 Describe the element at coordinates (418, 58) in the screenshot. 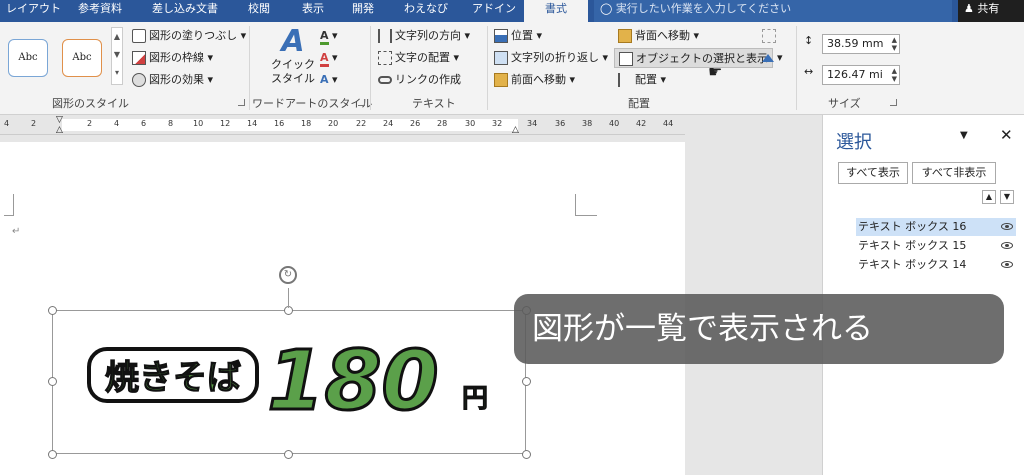

I see `align-text-button: 文字の配置 ▾` at that location.